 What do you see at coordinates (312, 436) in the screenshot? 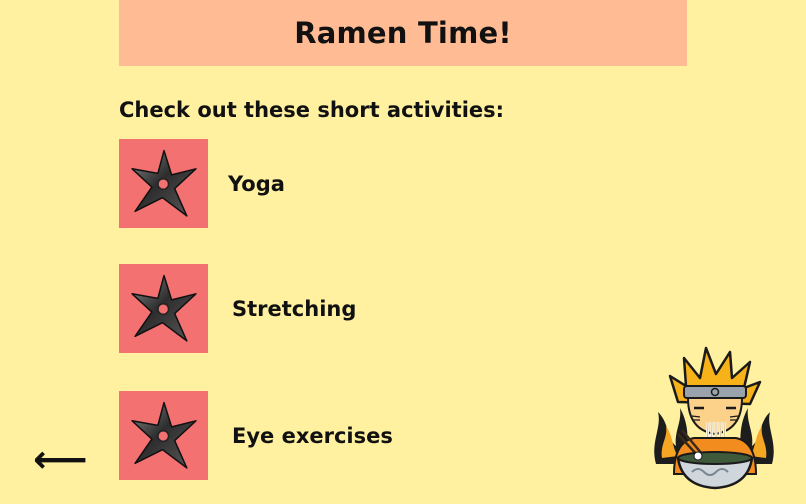
I see `activity-label: Eye exercises` at bounding box center [312, 436].